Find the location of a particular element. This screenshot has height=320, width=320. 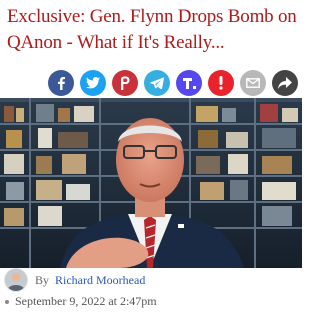

share-bar is located at coordinates (173, 83).